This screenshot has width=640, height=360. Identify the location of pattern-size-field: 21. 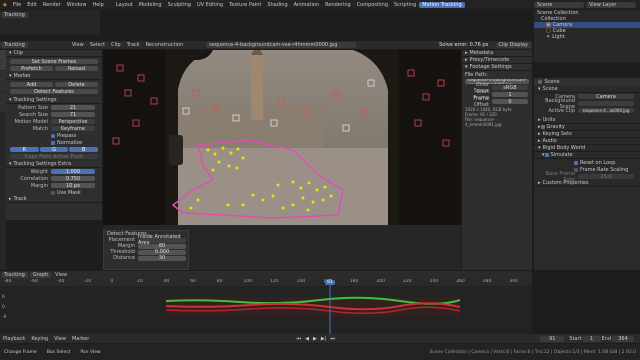
(73, 108).